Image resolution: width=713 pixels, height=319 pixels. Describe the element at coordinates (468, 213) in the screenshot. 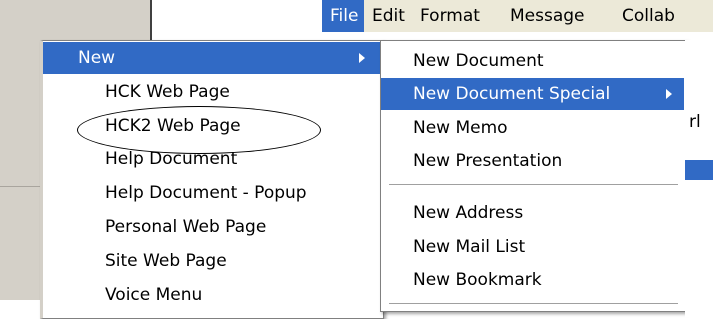

I see `menu-item-label: New Address` at that location.